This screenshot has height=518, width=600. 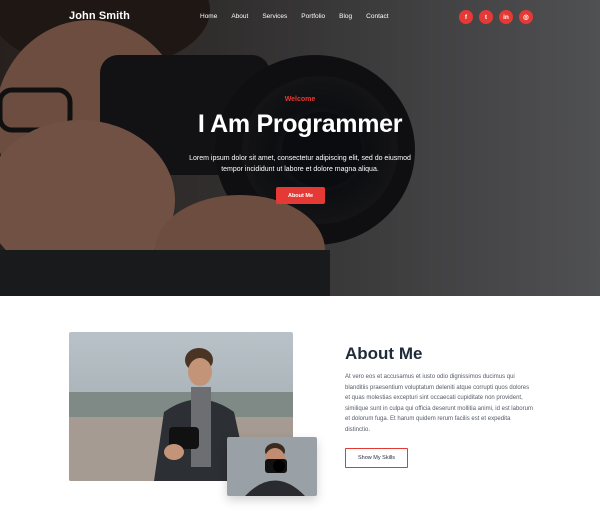 What do you see at coordinates (300, 99) in the screenshot?
I see `hero-welcome: Welcome` at bounding box center [300, 99].